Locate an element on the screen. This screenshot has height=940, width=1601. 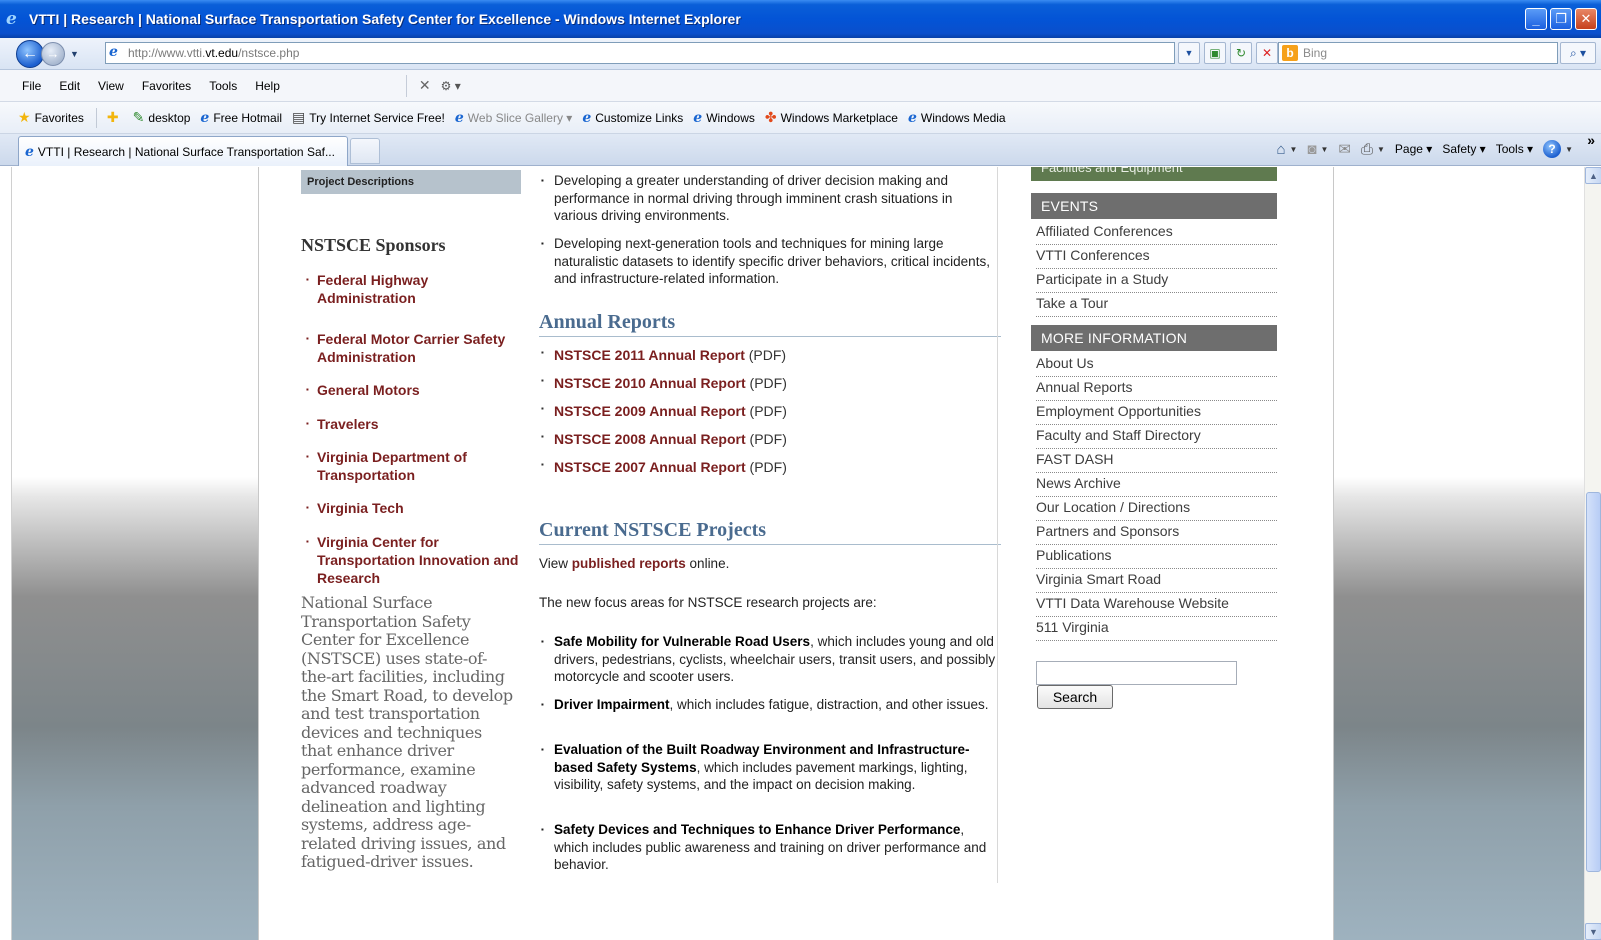
favorites-separator is located at coordinates (96, 117).